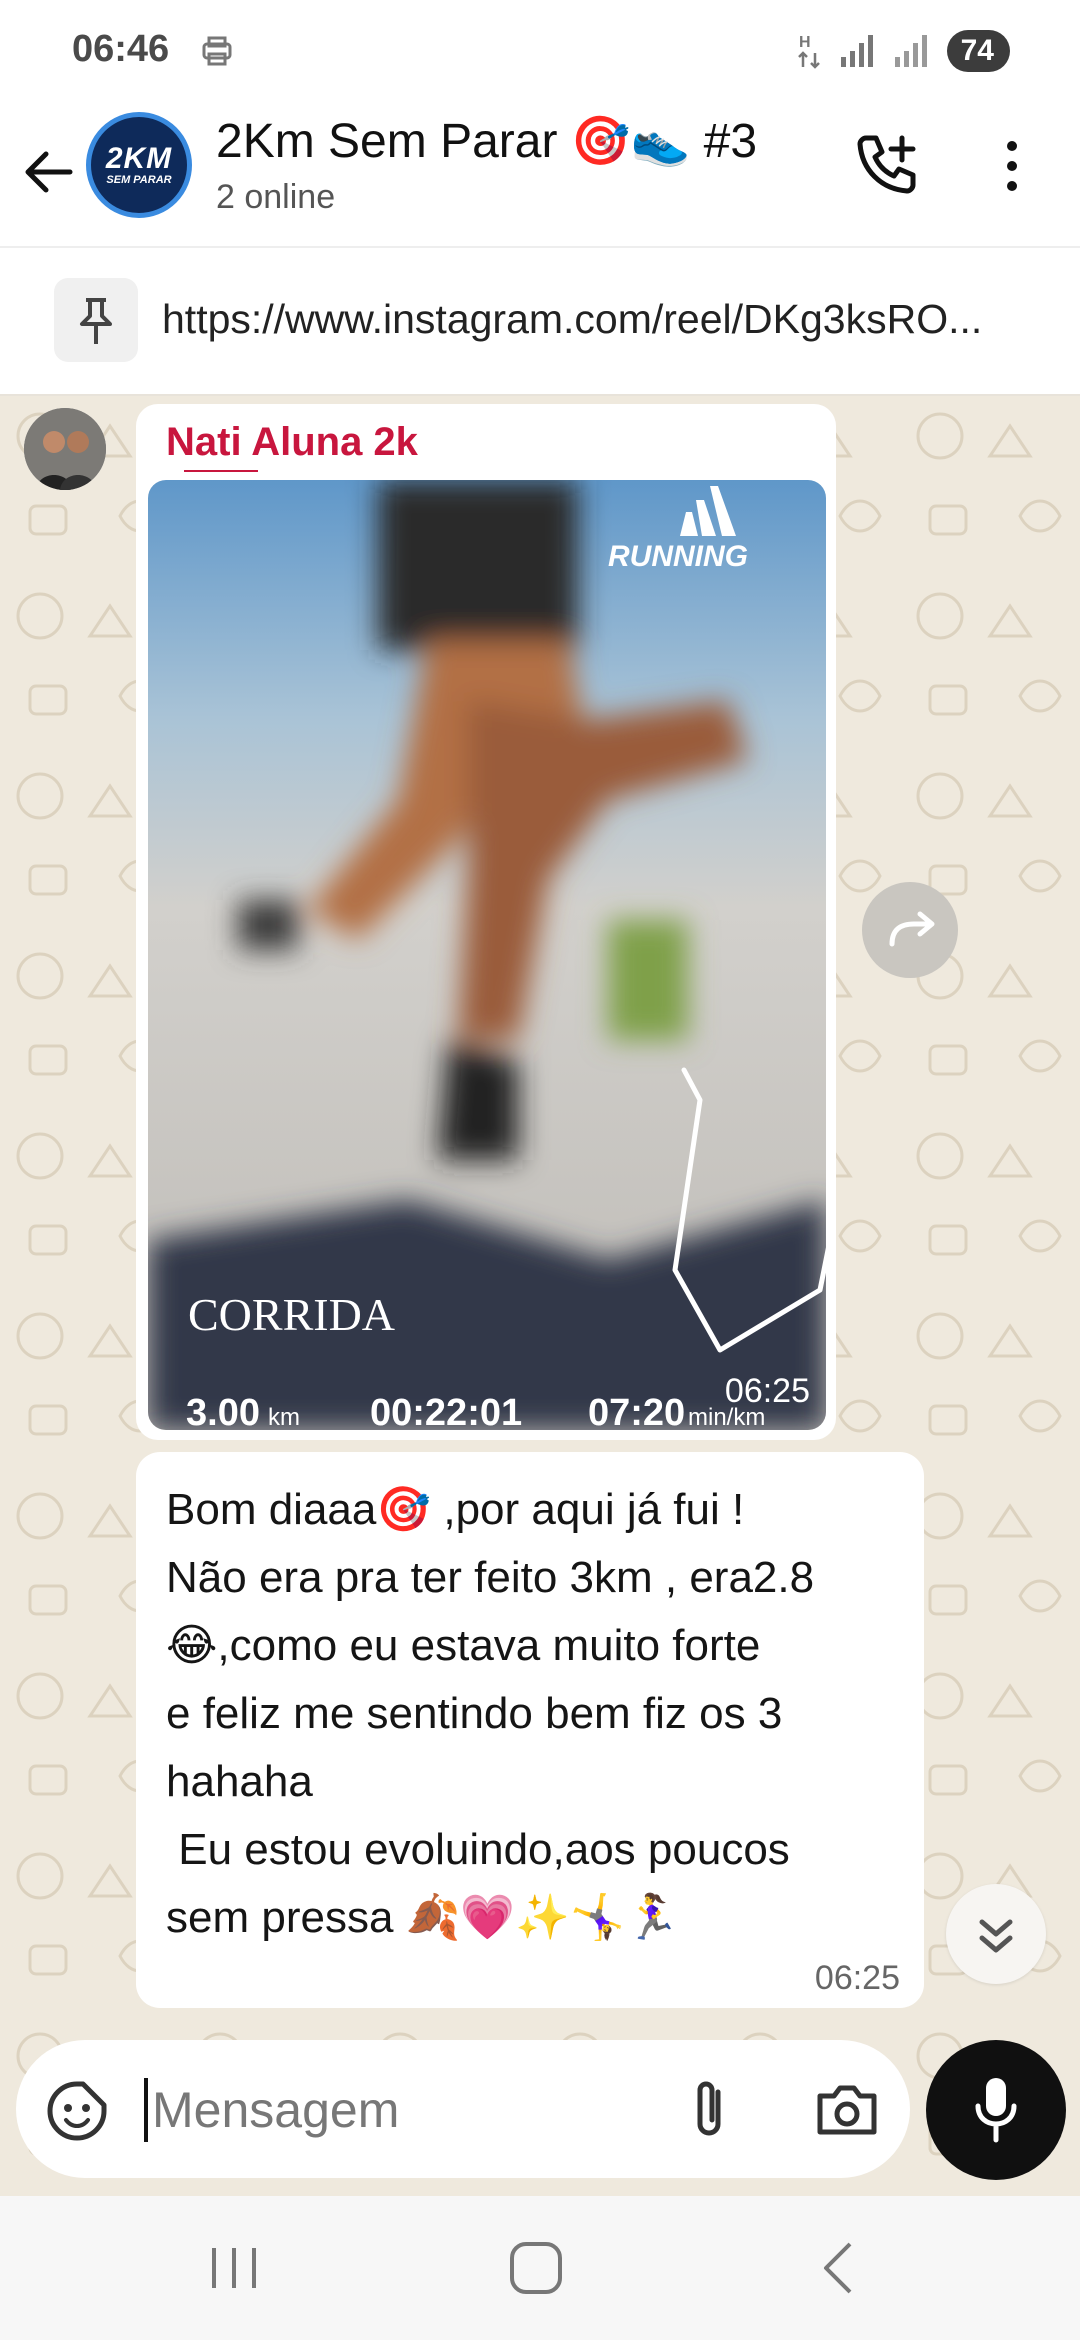  I want to click on message-input, so click(409, 2110).